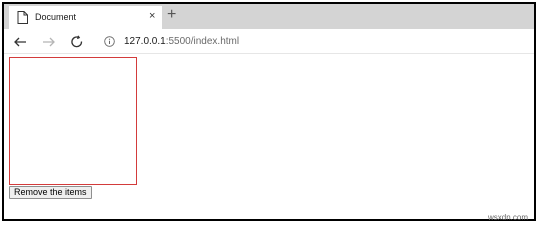 The height and width of the screenshot is (240, 544). Describe the element at coordinates (508, 217) in the screenshot. I see `watermark: wsxdn.com` at that location.